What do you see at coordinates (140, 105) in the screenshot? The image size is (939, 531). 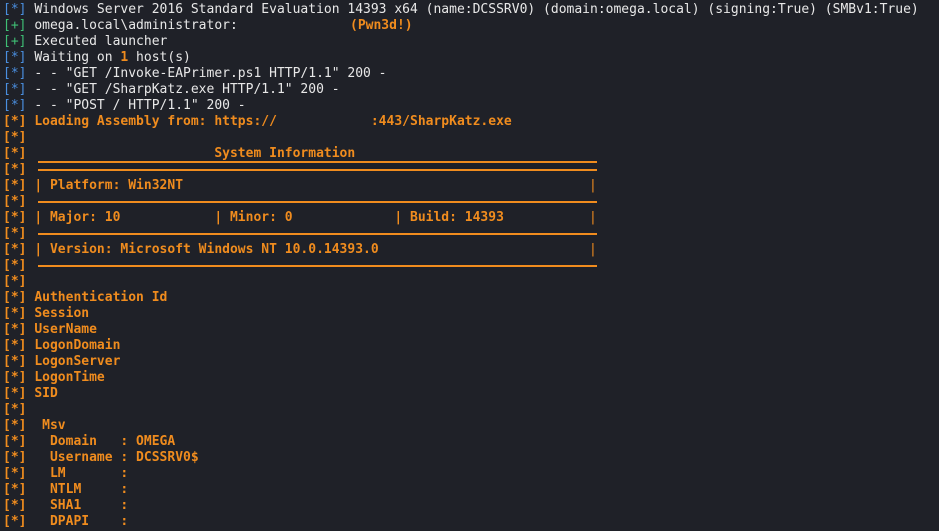 I see `line-text: - - "POST / HTTP/1.1" 200 -` at bounding box center [140, 105].